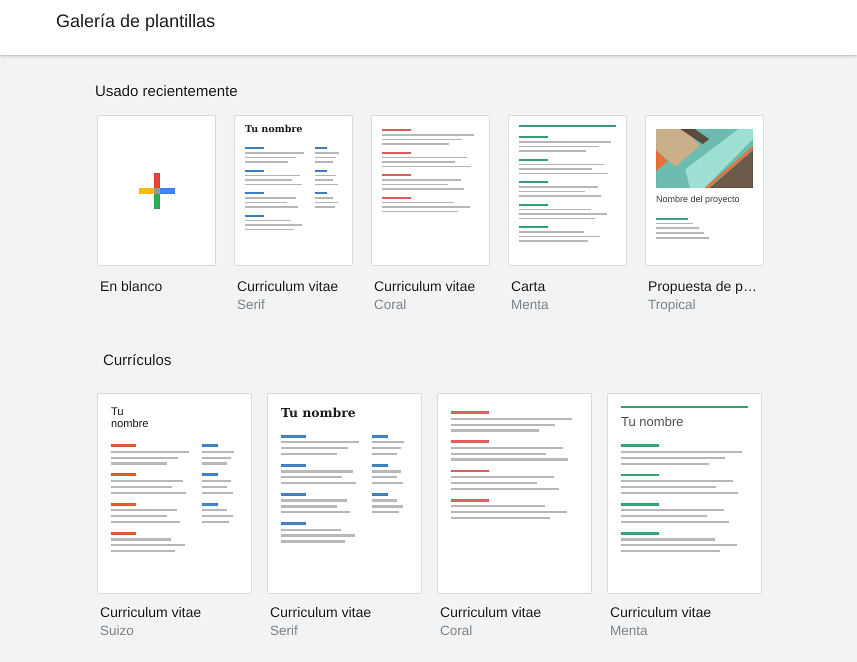  I want to click on section-title: Usado recientemente, so click(167, 91).